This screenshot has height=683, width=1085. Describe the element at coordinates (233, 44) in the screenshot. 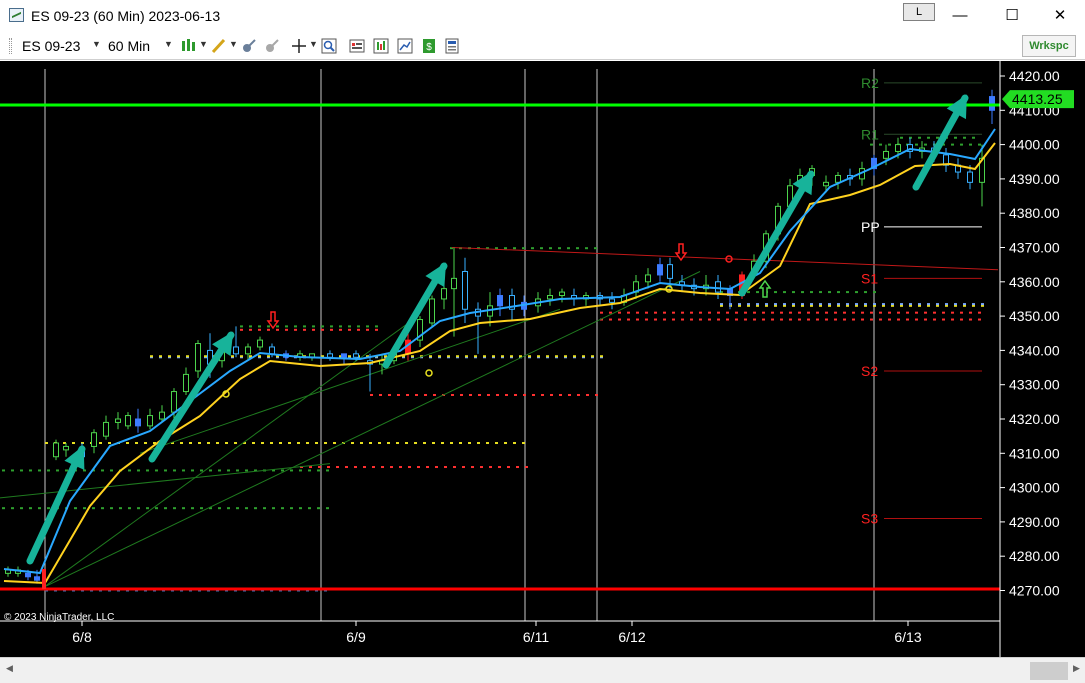

I see `drawing-dropdown-icon: ▼` at that location.